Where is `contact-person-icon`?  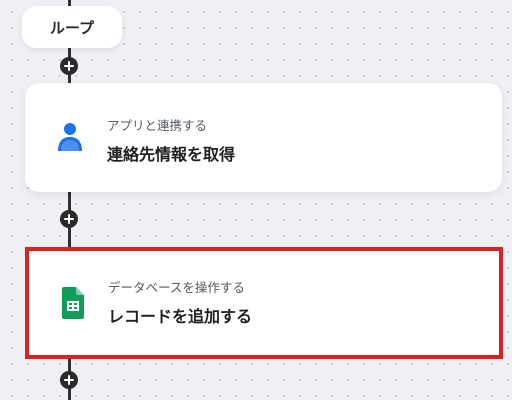
contact-person-icon is located at coordinates (70, 137).